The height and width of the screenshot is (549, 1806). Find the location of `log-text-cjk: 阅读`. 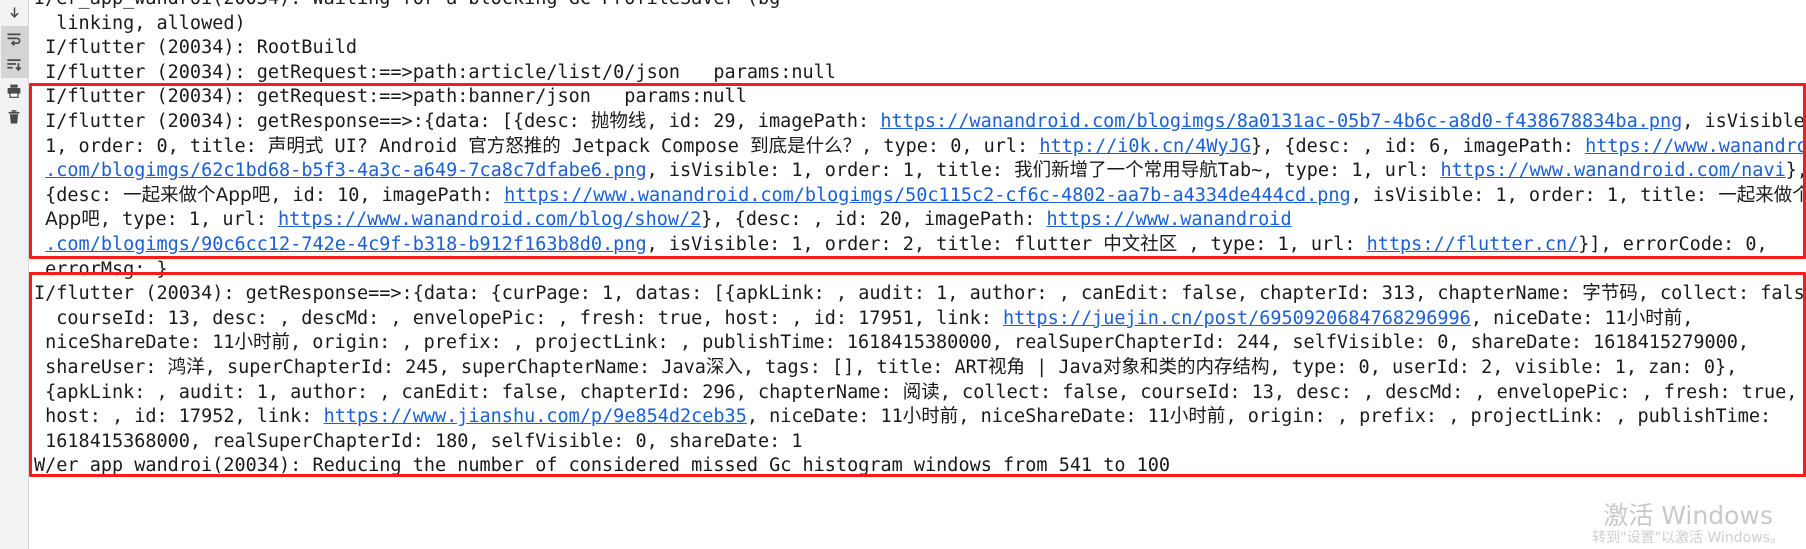

log-text-cjk: 阅读 is located at coordinates (921, 392).